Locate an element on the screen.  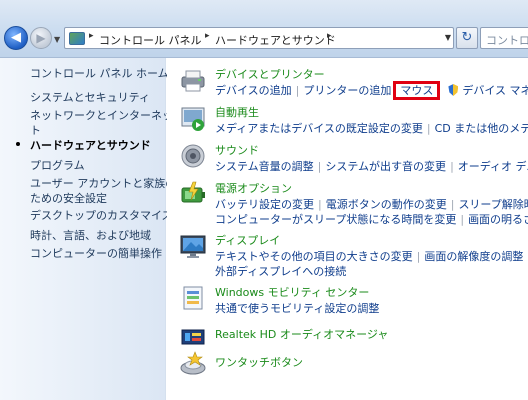
category-onetouch-title: ワンタッチボタン is located at coordinates (259, 362).